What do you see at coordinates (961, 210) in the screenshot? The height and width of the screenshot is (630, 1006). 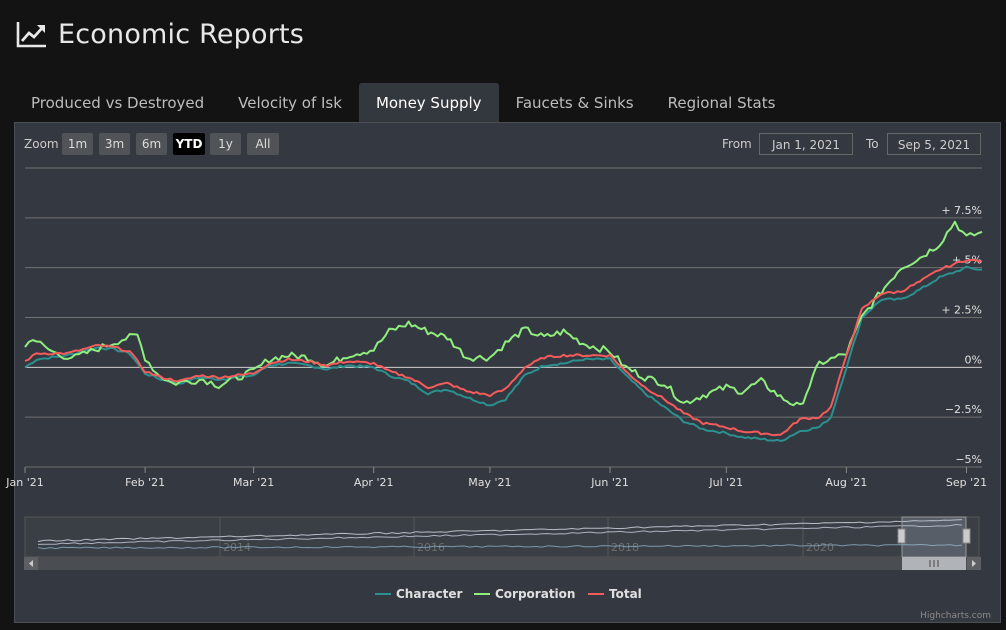 I see `y-tick-label: + 7.5%` at bounding box center [961, 210].